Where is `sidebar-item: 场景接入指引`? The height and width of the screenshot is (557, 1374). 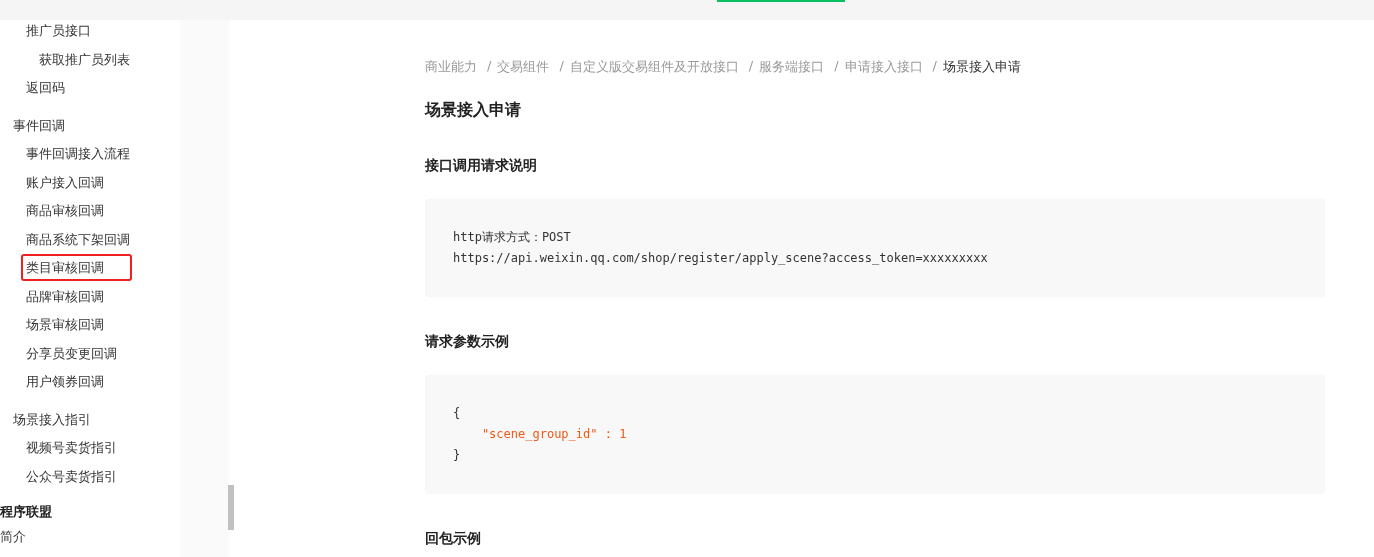
sidebar-item: 场景接入指引 is located at coordinates (52, 419).